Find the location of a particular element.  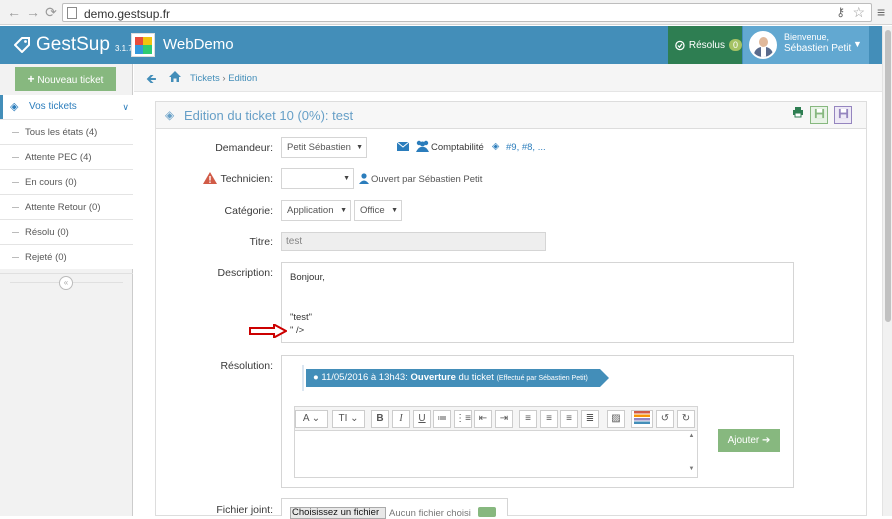

sidebar-section-vos-tickets: ◈ Vos tickets ∨ is located at coordinates (66, 107).